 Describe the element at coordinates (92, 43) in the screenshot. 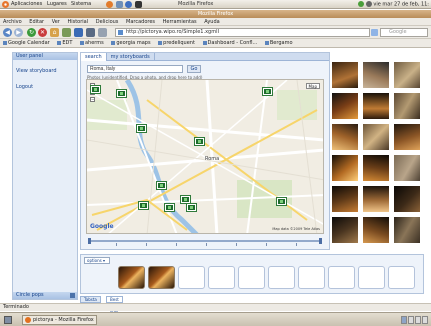

I see `bookmark-aherms: aherms` at that location.